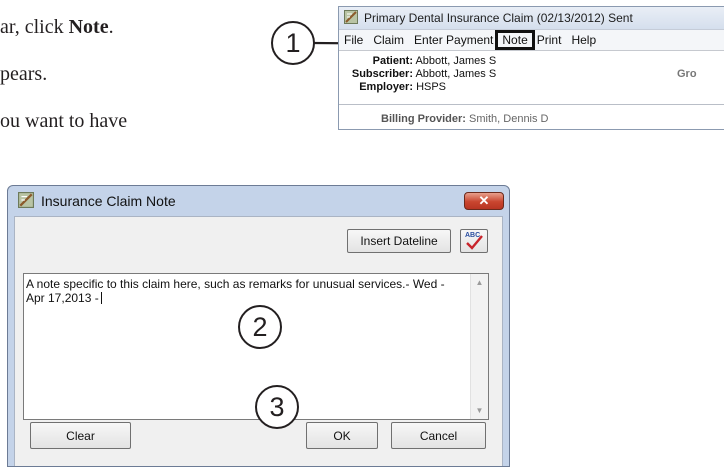 The image size is (724, 467). I want to click on menu-help: Help, so click(583, 40).